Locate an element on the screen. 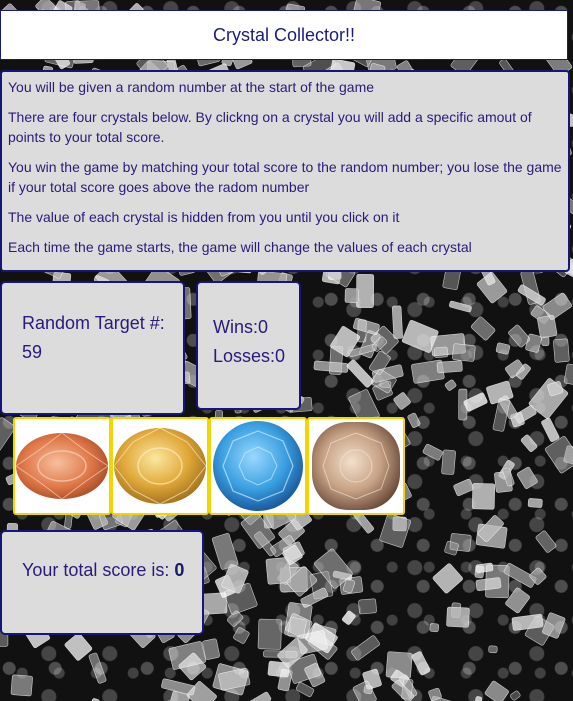 This screenshot has height=701, width=573. wins-losses-panel: Wins:0 Losses:0 is located at coordinates (248, 345).